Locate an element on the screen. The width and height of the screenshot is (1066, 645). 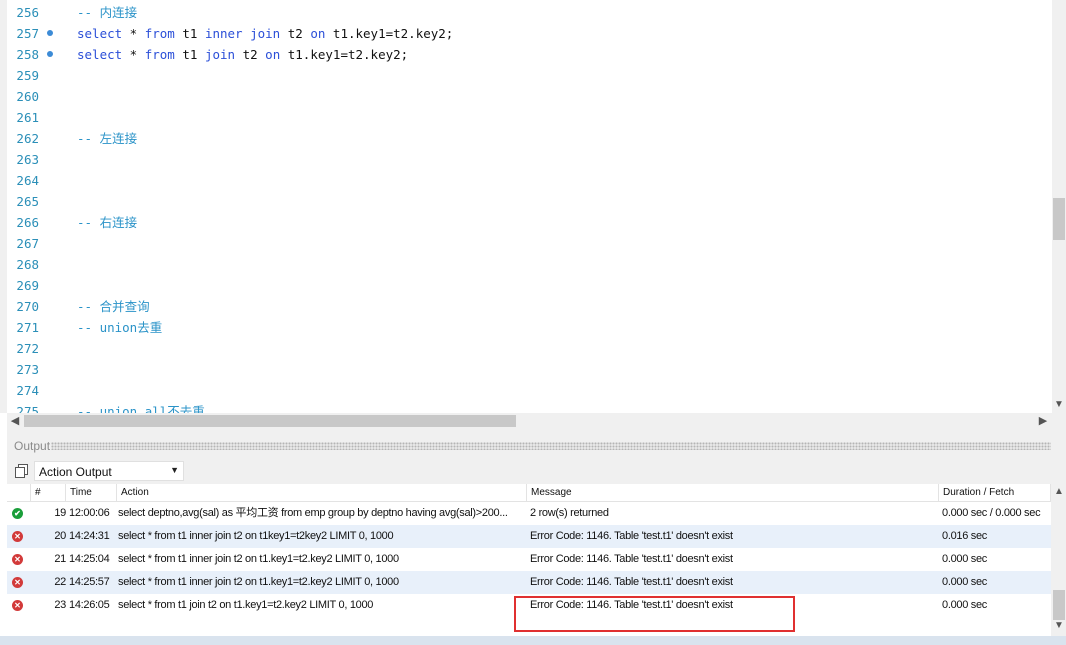
sql-keyword: on is located at coordinates (273, 54).